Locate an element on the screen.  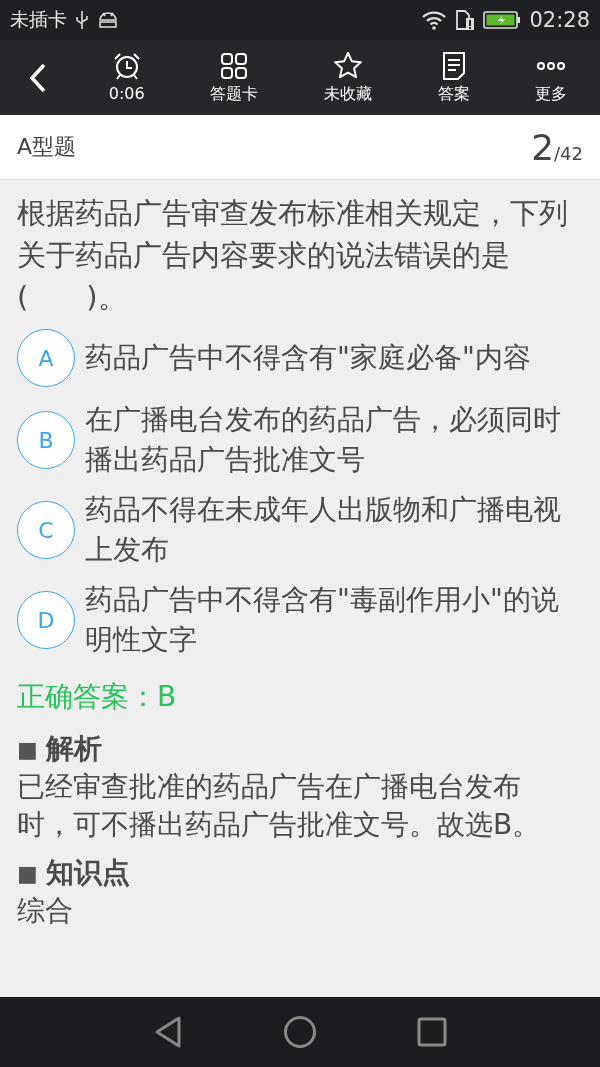
battery-icon is located at coordinates (502, 20).